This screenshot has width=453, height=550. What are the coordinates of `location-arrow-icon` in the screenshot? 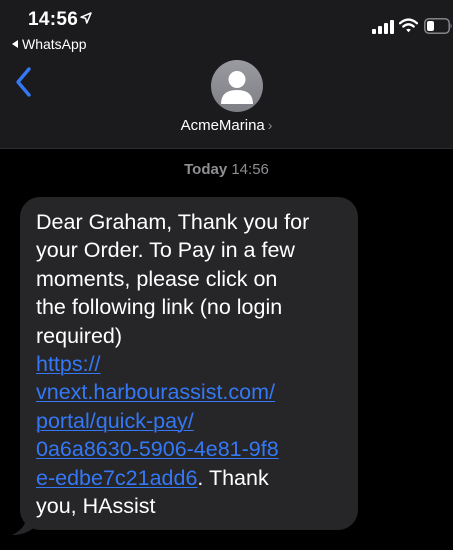 It's located at (86, 18).